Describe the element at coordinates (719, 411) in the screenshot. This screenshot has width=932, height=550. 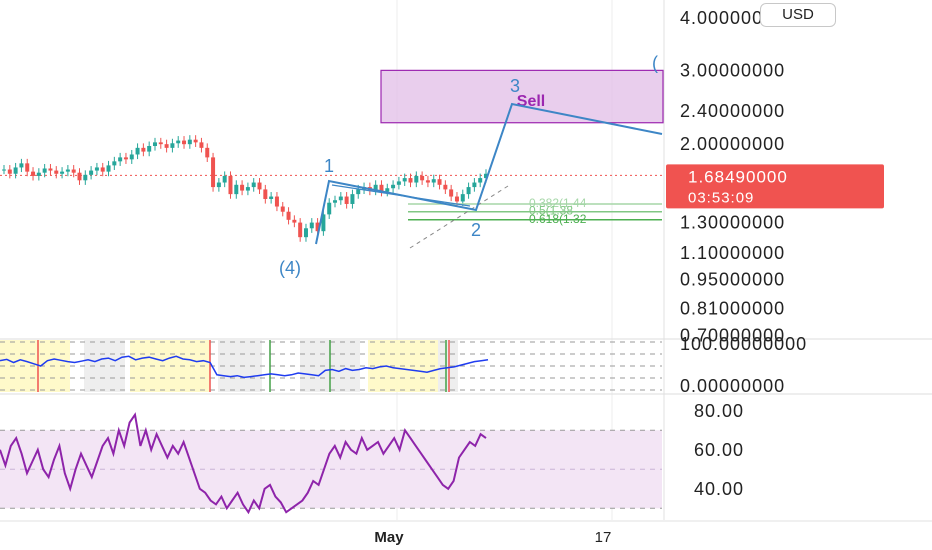
I see `rsi-axis-label: 80.00` at that location.